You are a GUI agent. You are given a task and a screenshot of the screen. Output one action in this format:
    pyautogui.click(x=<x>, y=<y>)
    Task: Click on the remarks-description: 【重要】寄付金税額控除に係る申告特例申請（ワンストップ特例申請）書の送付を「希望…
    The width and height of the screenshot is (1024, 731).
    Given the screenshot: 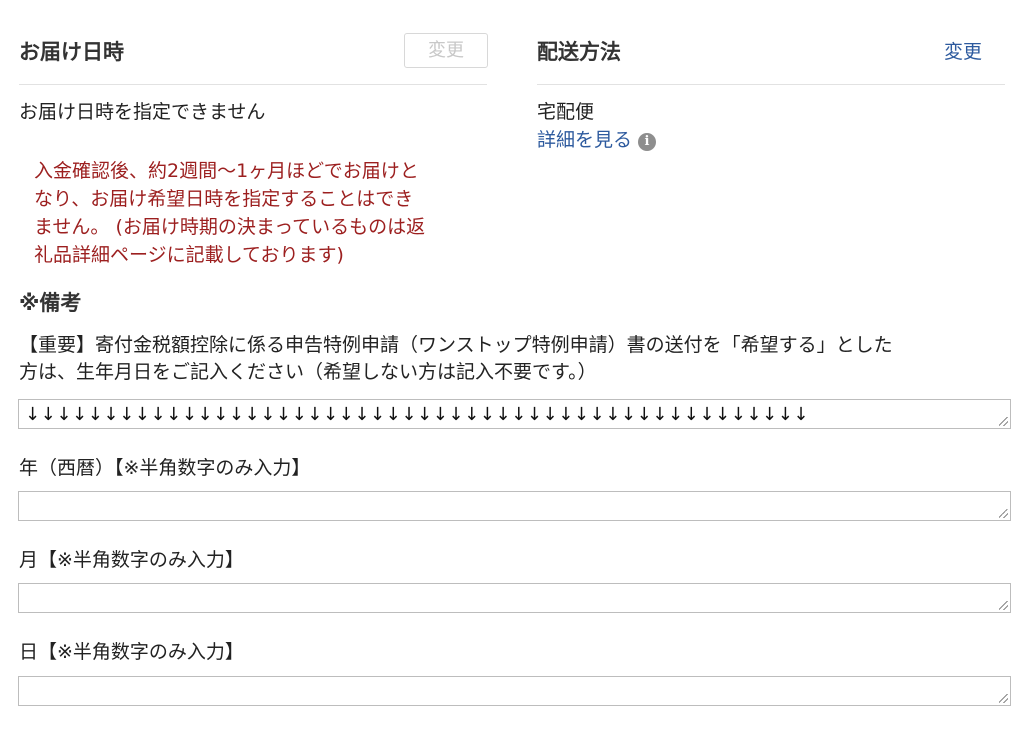 What is the action you would take?
    pyautogui.click(x=519, y=359)
    